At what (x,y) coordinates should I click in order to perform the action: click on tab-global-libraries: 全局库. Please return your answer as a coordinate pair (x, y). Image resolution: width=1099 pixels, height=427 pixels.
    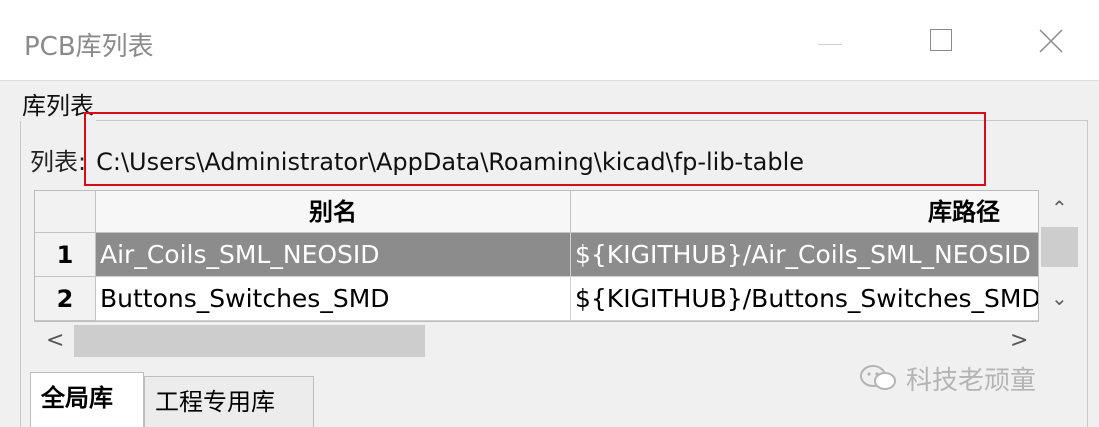
    Looking at the image, I should click on (87, 399).